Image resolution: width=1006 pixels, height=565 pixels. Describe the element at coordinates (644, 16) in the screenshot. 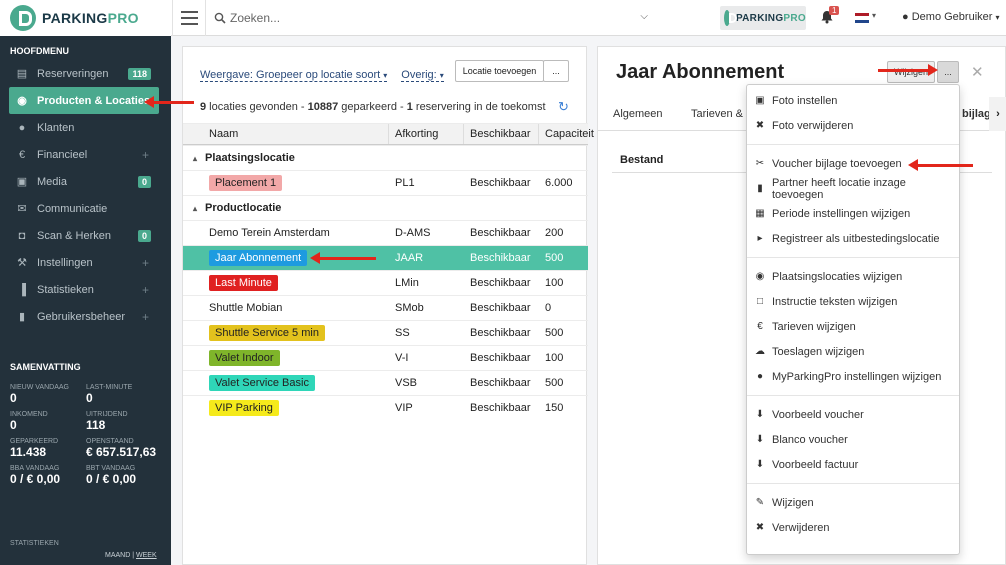

I see `chevron-down-icon: ⌵` at that location.